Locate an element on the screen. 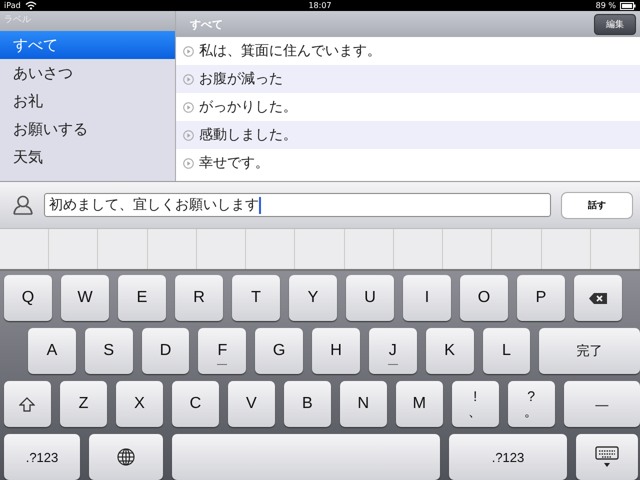  keyboard-key: H is located at coordinates (336, 351).